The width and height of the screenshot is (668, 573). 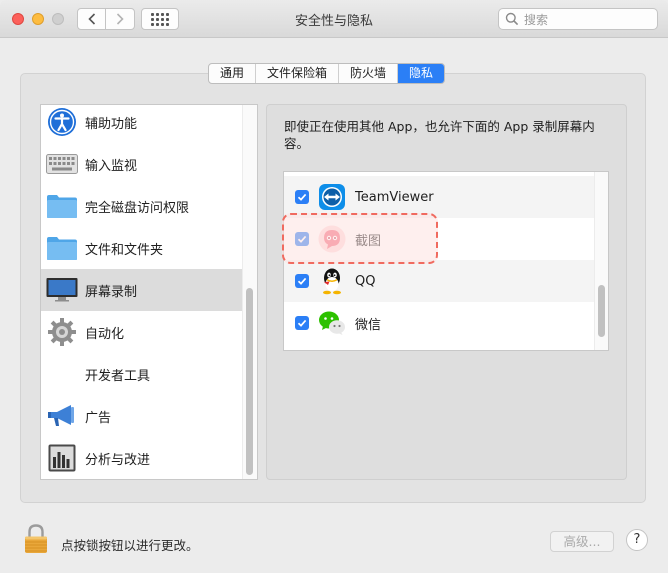 I want to click on sidebar-item-label: 广告, so click(x=98, y=418).